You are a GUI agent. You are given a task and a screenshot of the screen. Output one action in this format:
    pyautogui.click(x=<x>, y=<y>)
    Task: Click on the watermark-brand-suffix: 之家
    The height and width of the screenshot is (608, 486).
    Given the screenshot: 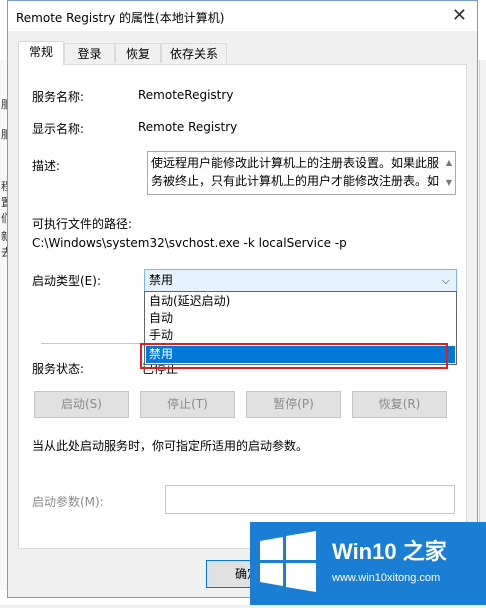 What is the action you would take?
    pyautogui.click(x=424, y=551)
    